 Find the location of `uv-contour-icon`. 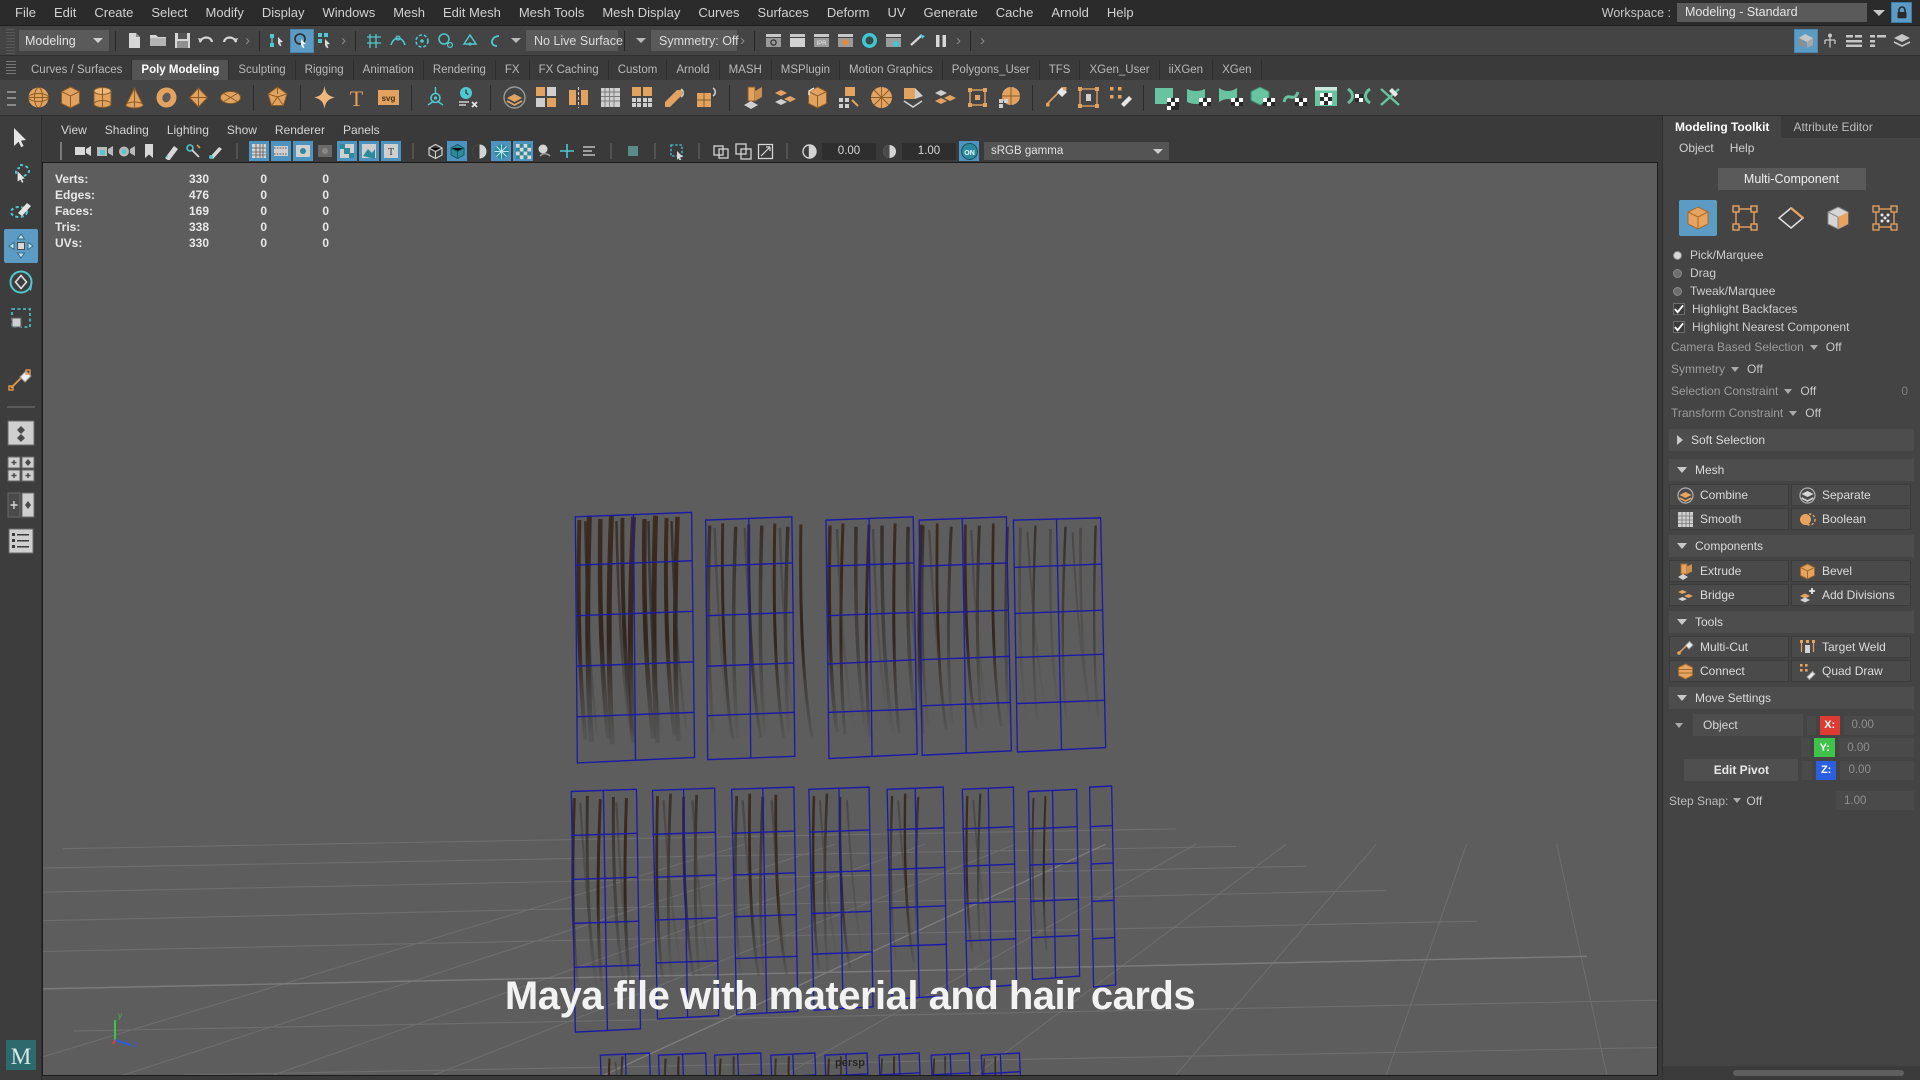

uv-contour-icon is located at coordinates (1295, 98).